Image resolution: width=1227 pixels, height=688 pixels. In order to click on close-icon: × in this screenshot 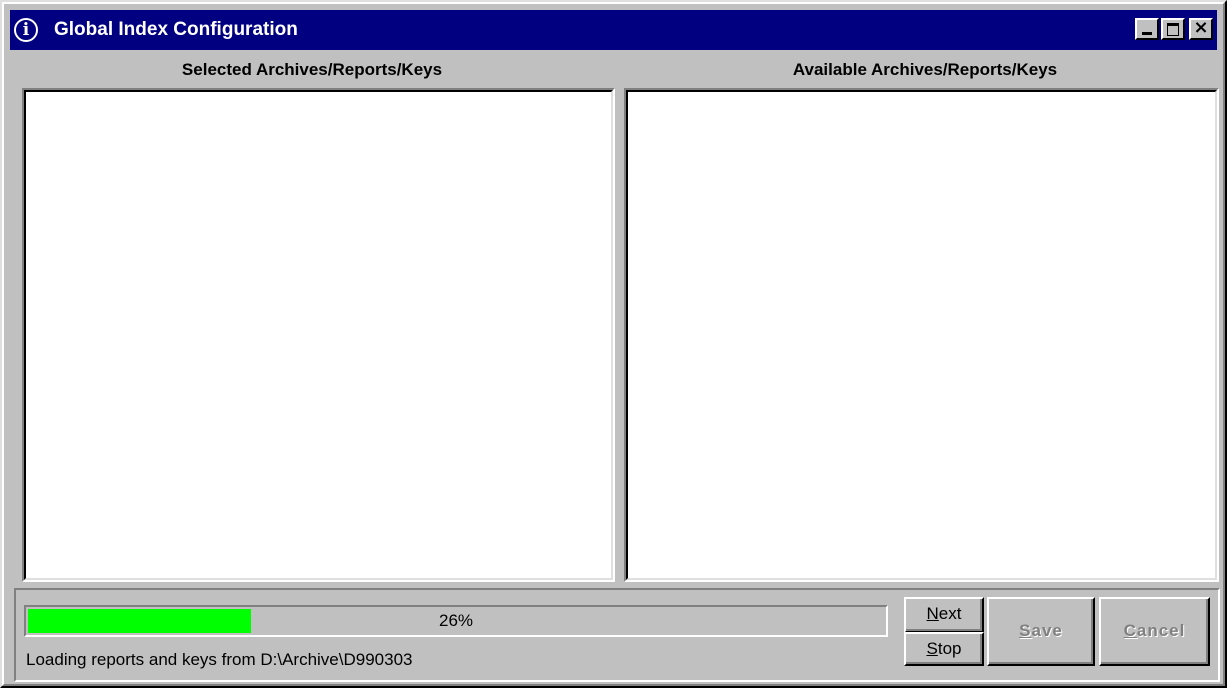, I will do `click(1201, 27)`.